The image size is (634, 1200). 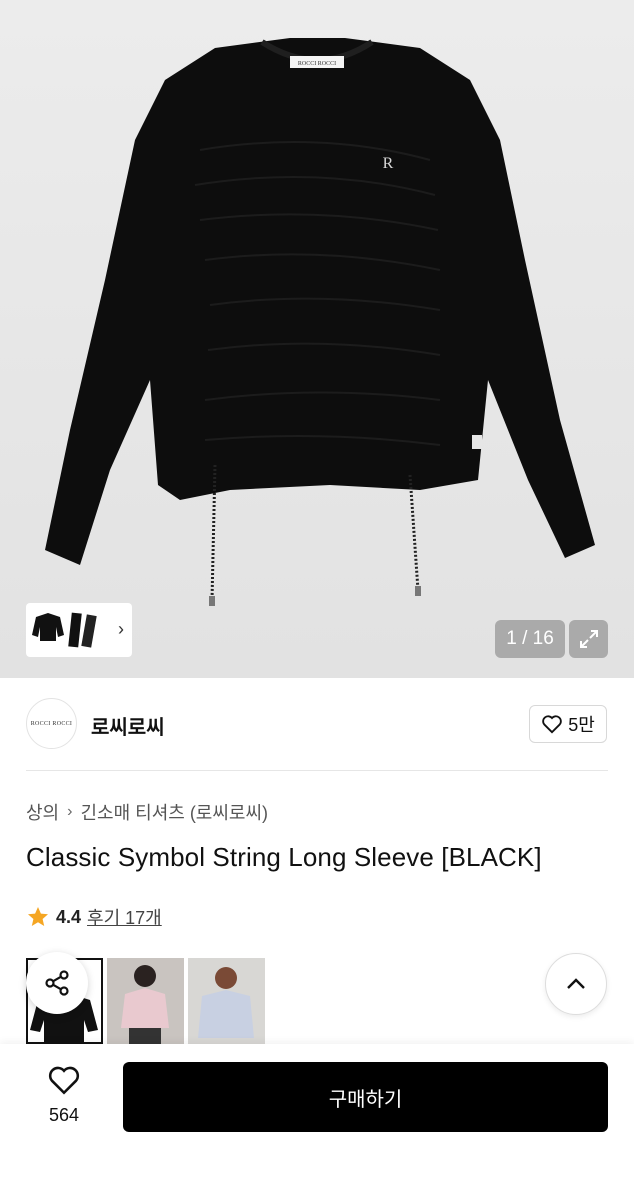 I want to click on breadcrumb-category: 상의, so click(x=42, y=812).